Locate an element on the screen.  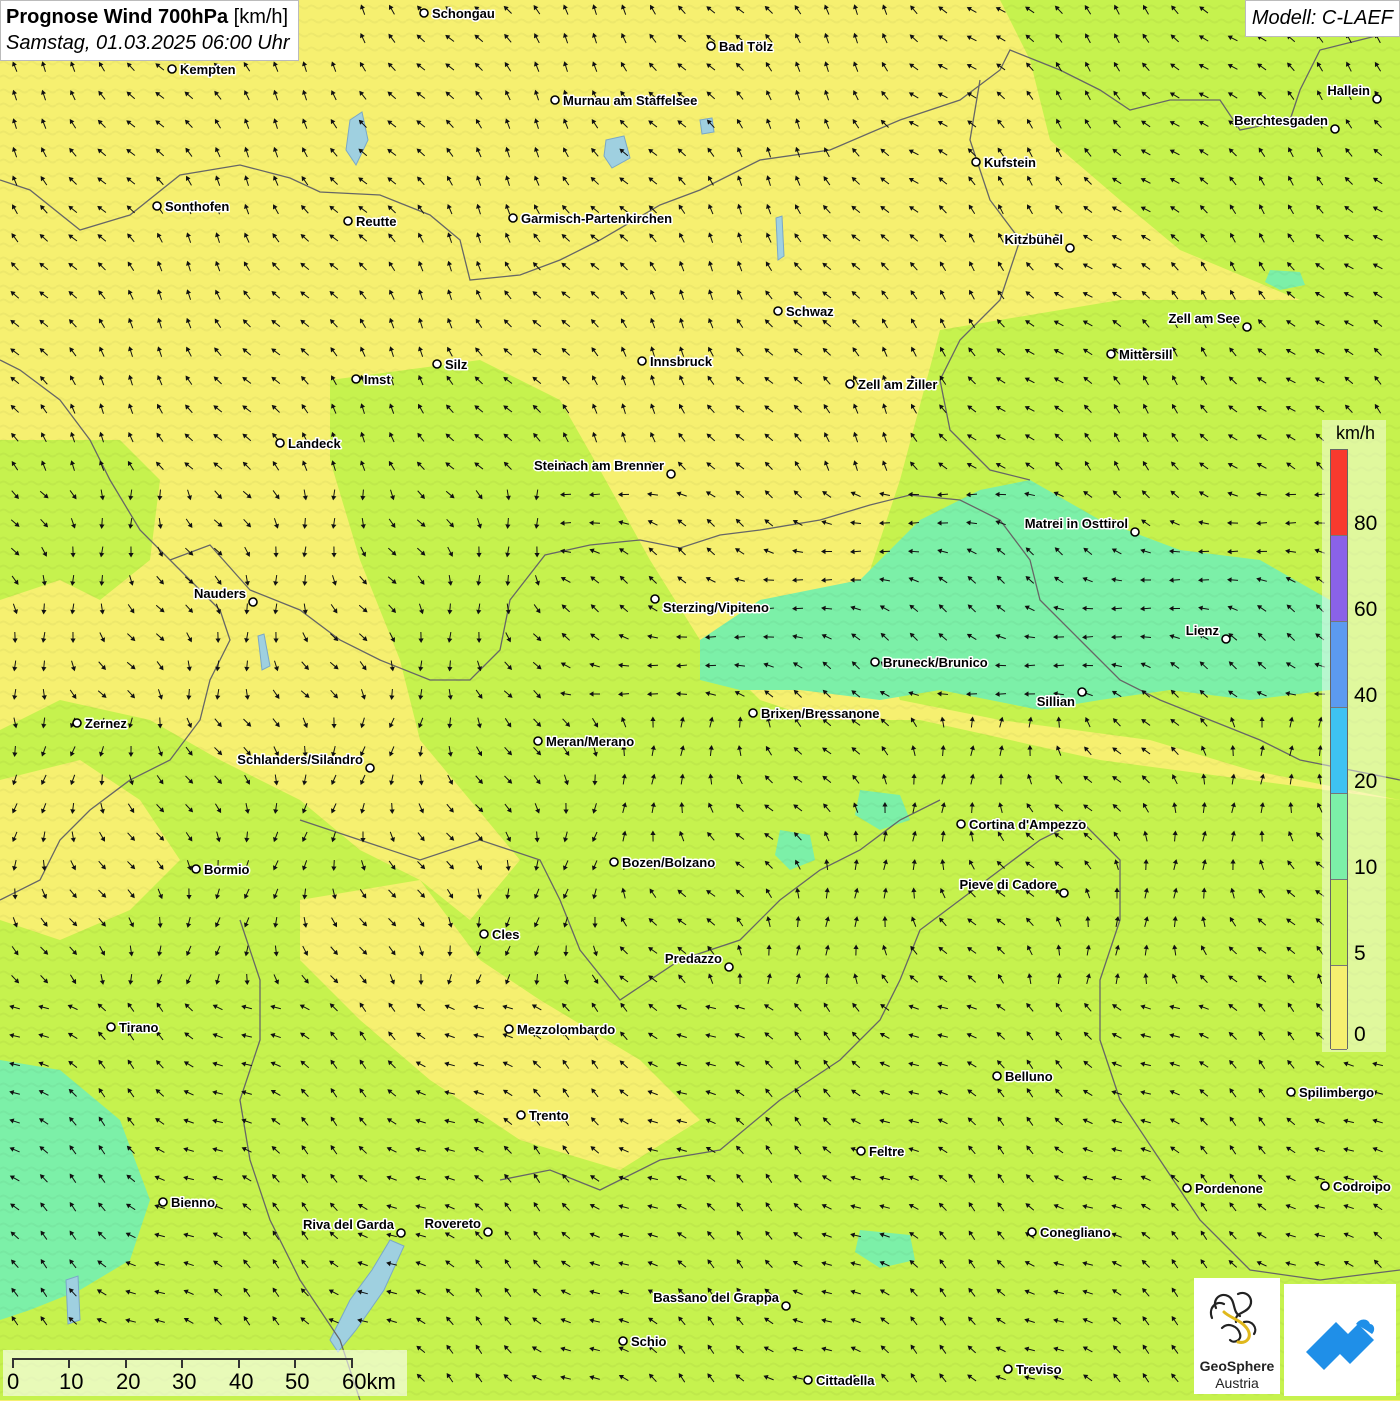
blue-mountain-icon is located at coordinates (1340, 1340).